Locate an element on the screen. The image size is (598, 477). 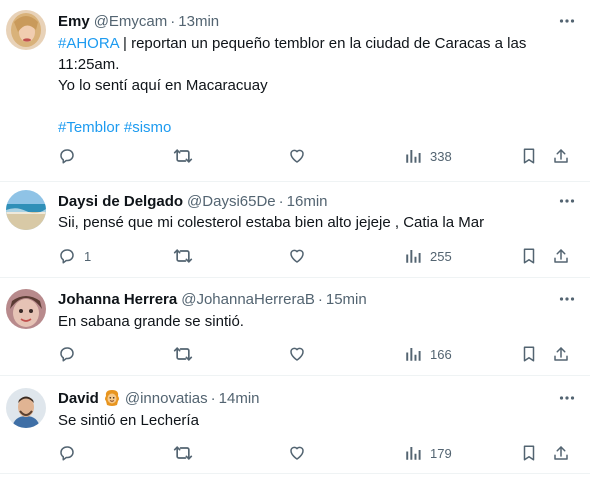
tweet-actions: 338 is located at coordinates (318, 156).